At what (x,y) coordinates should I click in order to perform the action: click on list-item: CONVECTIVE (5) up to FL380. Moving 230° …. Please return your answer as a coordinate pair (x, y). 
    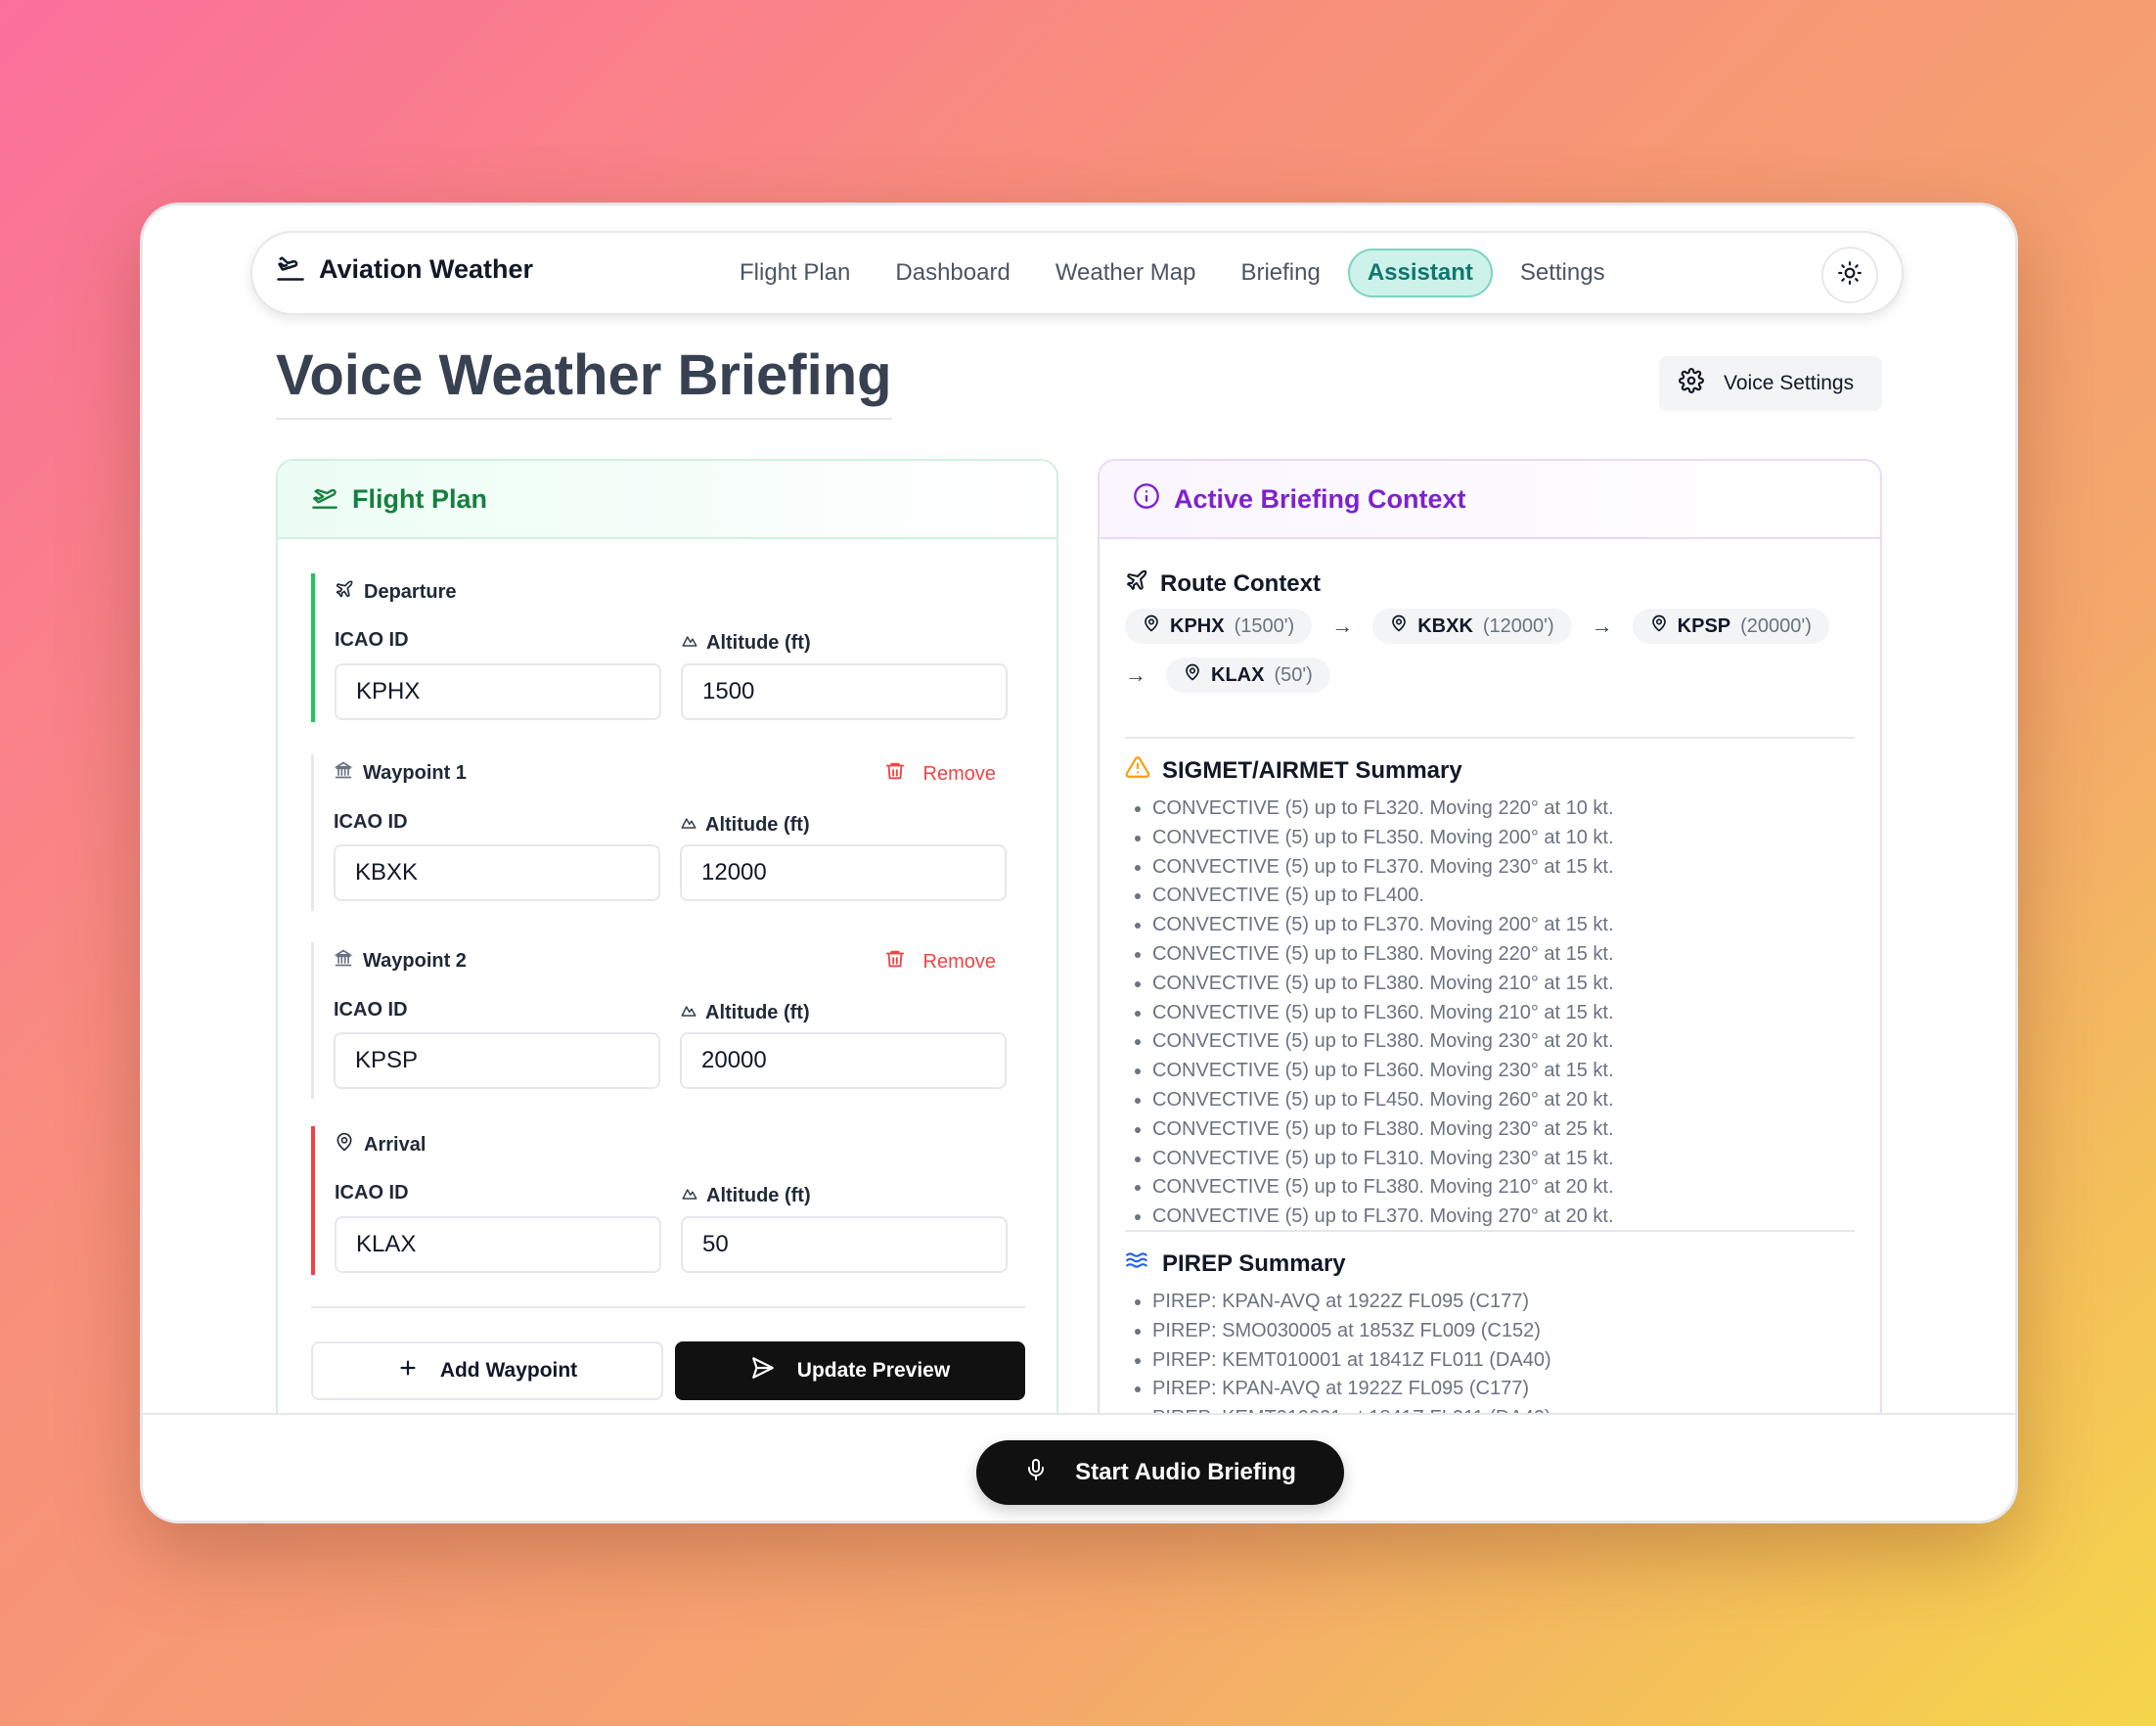
    Looking at the image, I should click on (1503, 1042).